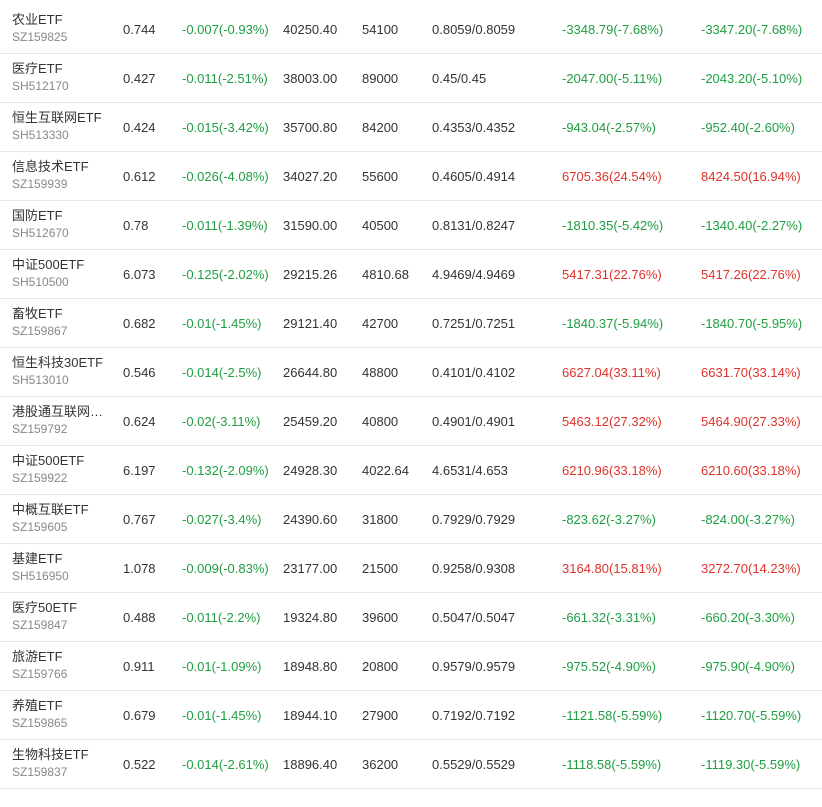 Image resolution: width=822 pixels, height=807 pixels. Describe the element at coordinates (225, 176) in the screenshot. I see `change-cell: -0.026(-4.08%)` at that location.